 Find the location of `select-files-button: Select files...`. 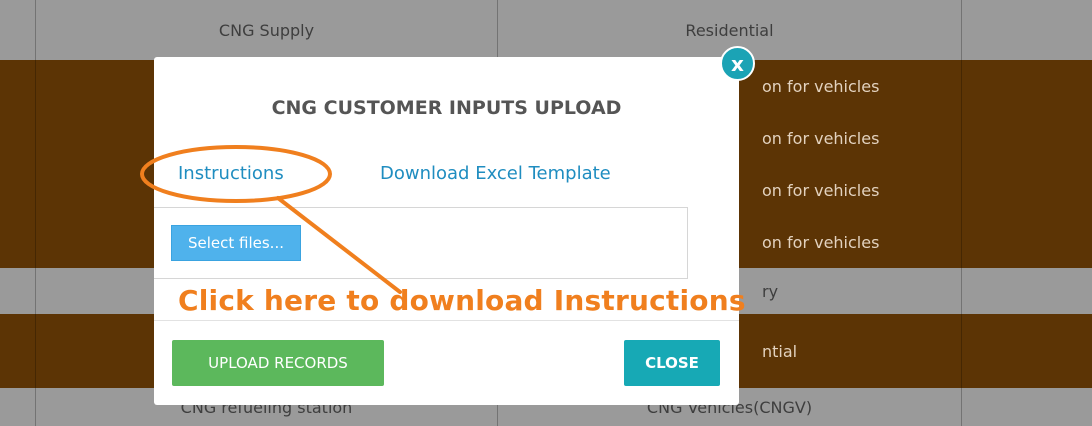

select-files-button: Select files... is located at coordinates (236, 243).